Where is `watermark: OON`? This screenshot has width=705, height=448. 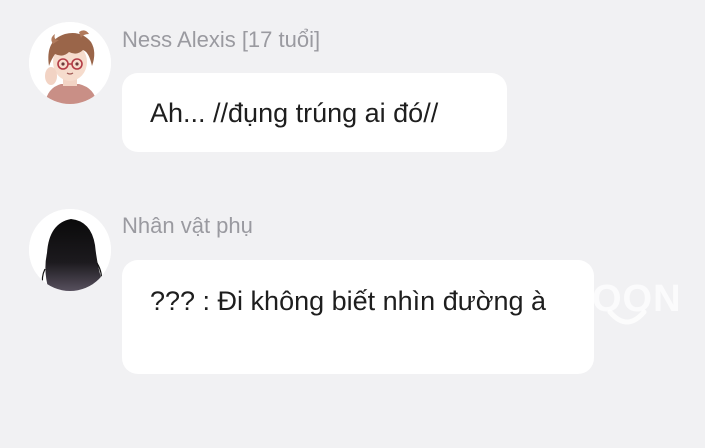
watermark: OON is located at coordinates (642, 308).